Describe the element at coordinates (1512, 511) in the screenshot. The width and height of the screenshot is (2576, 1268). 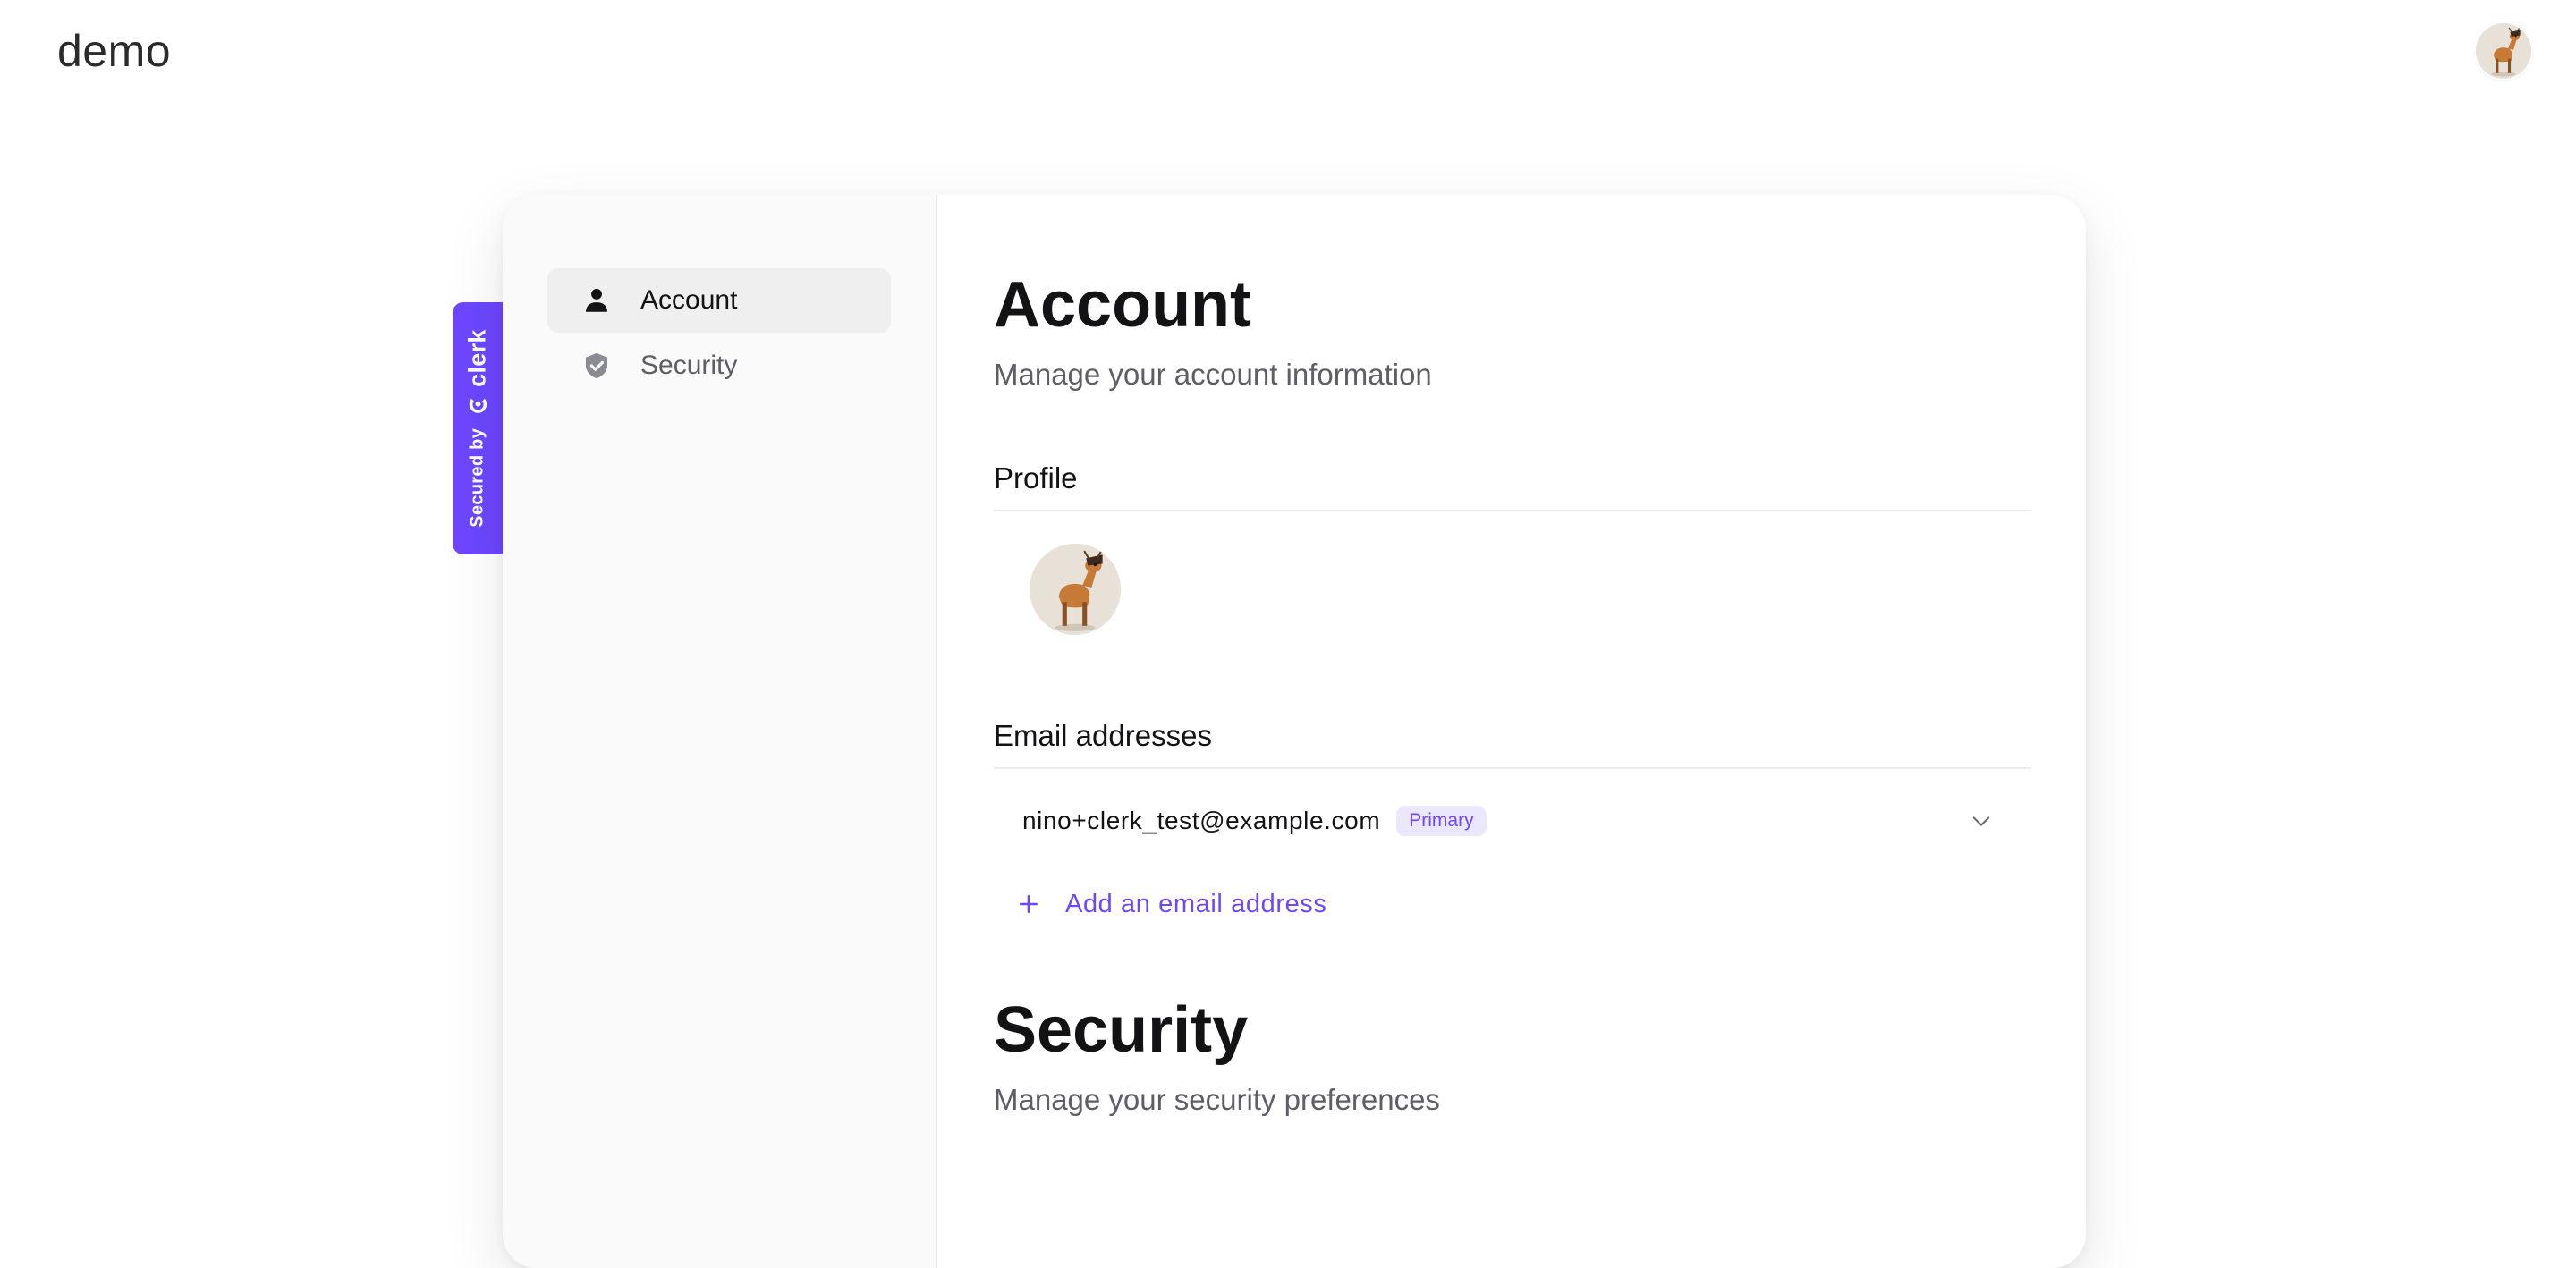
I see `profile-divider` at that location.